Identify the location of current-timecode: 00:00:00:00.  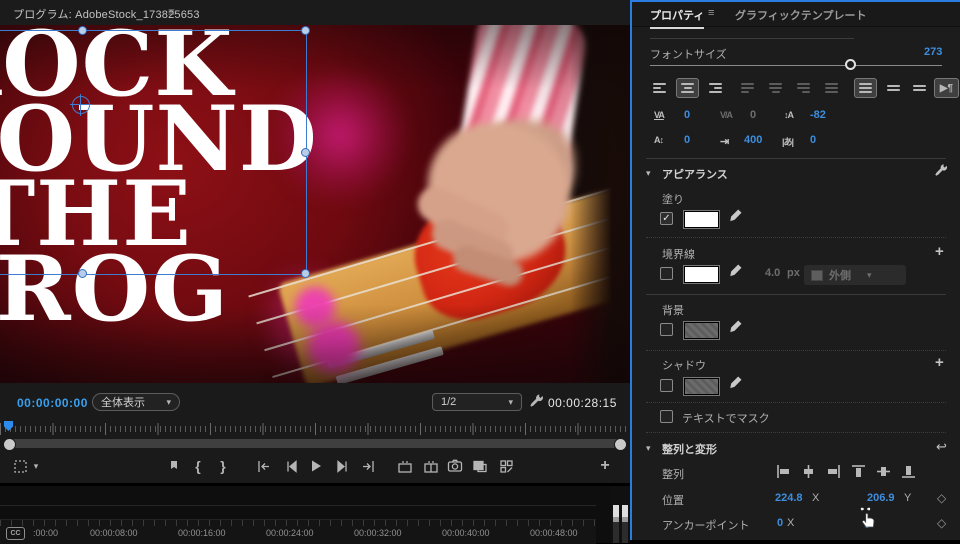
(52, 403).